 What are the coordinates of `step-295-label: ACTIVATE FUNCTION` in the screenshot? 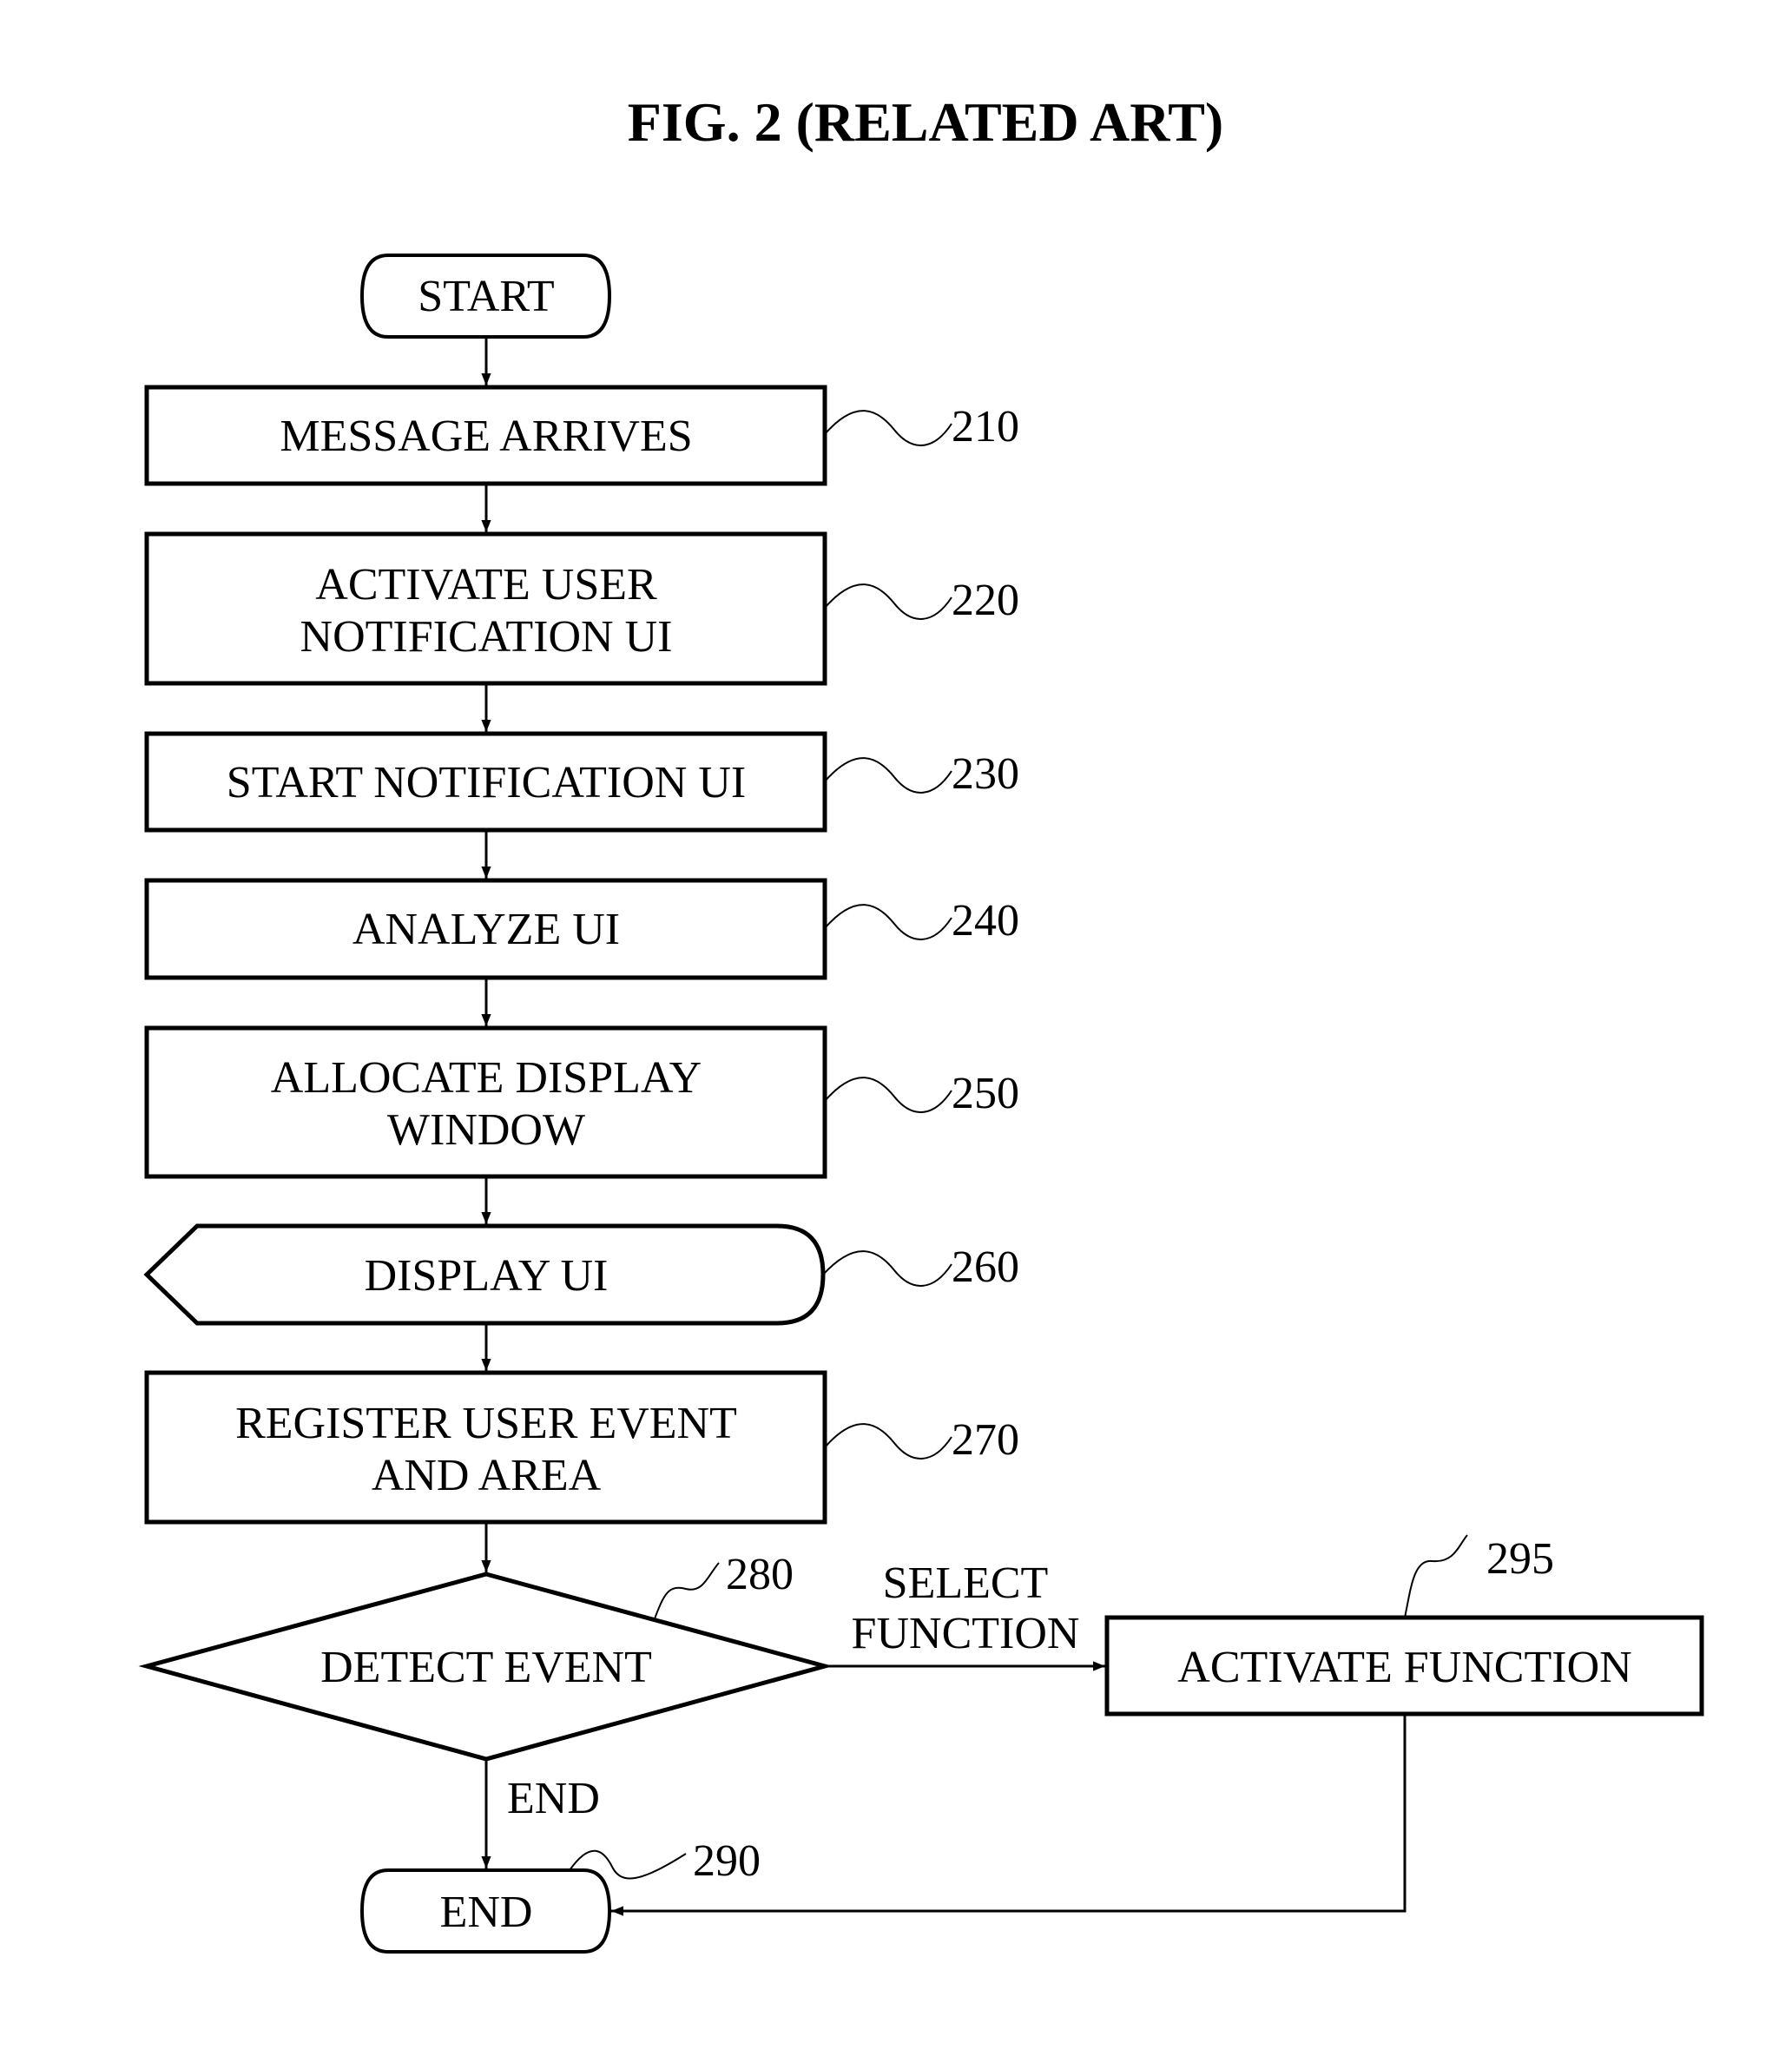 It's located at (1404, 1667).